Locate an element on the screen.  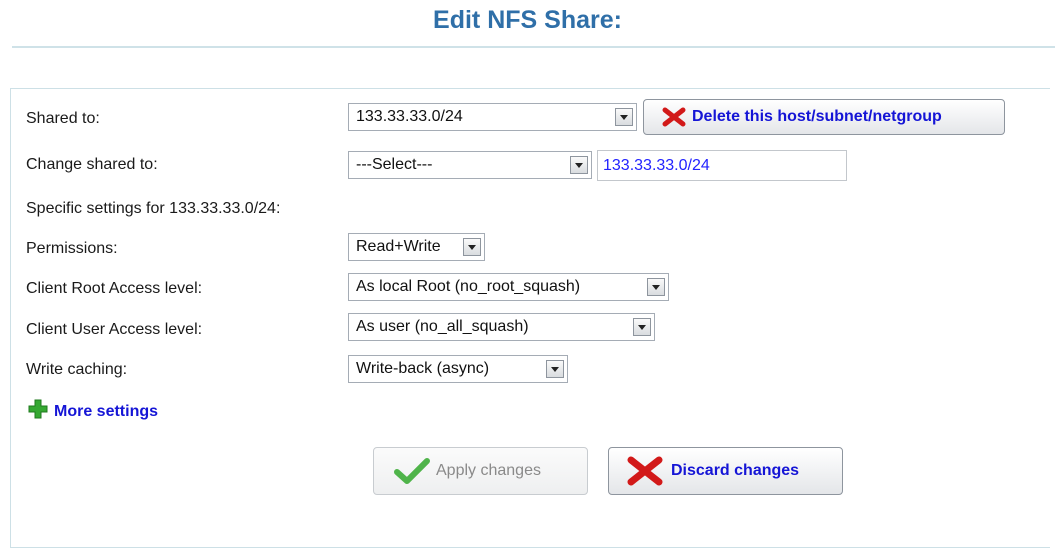
write-caching-select: Write-back (async) is located at coordinates (458, 369).